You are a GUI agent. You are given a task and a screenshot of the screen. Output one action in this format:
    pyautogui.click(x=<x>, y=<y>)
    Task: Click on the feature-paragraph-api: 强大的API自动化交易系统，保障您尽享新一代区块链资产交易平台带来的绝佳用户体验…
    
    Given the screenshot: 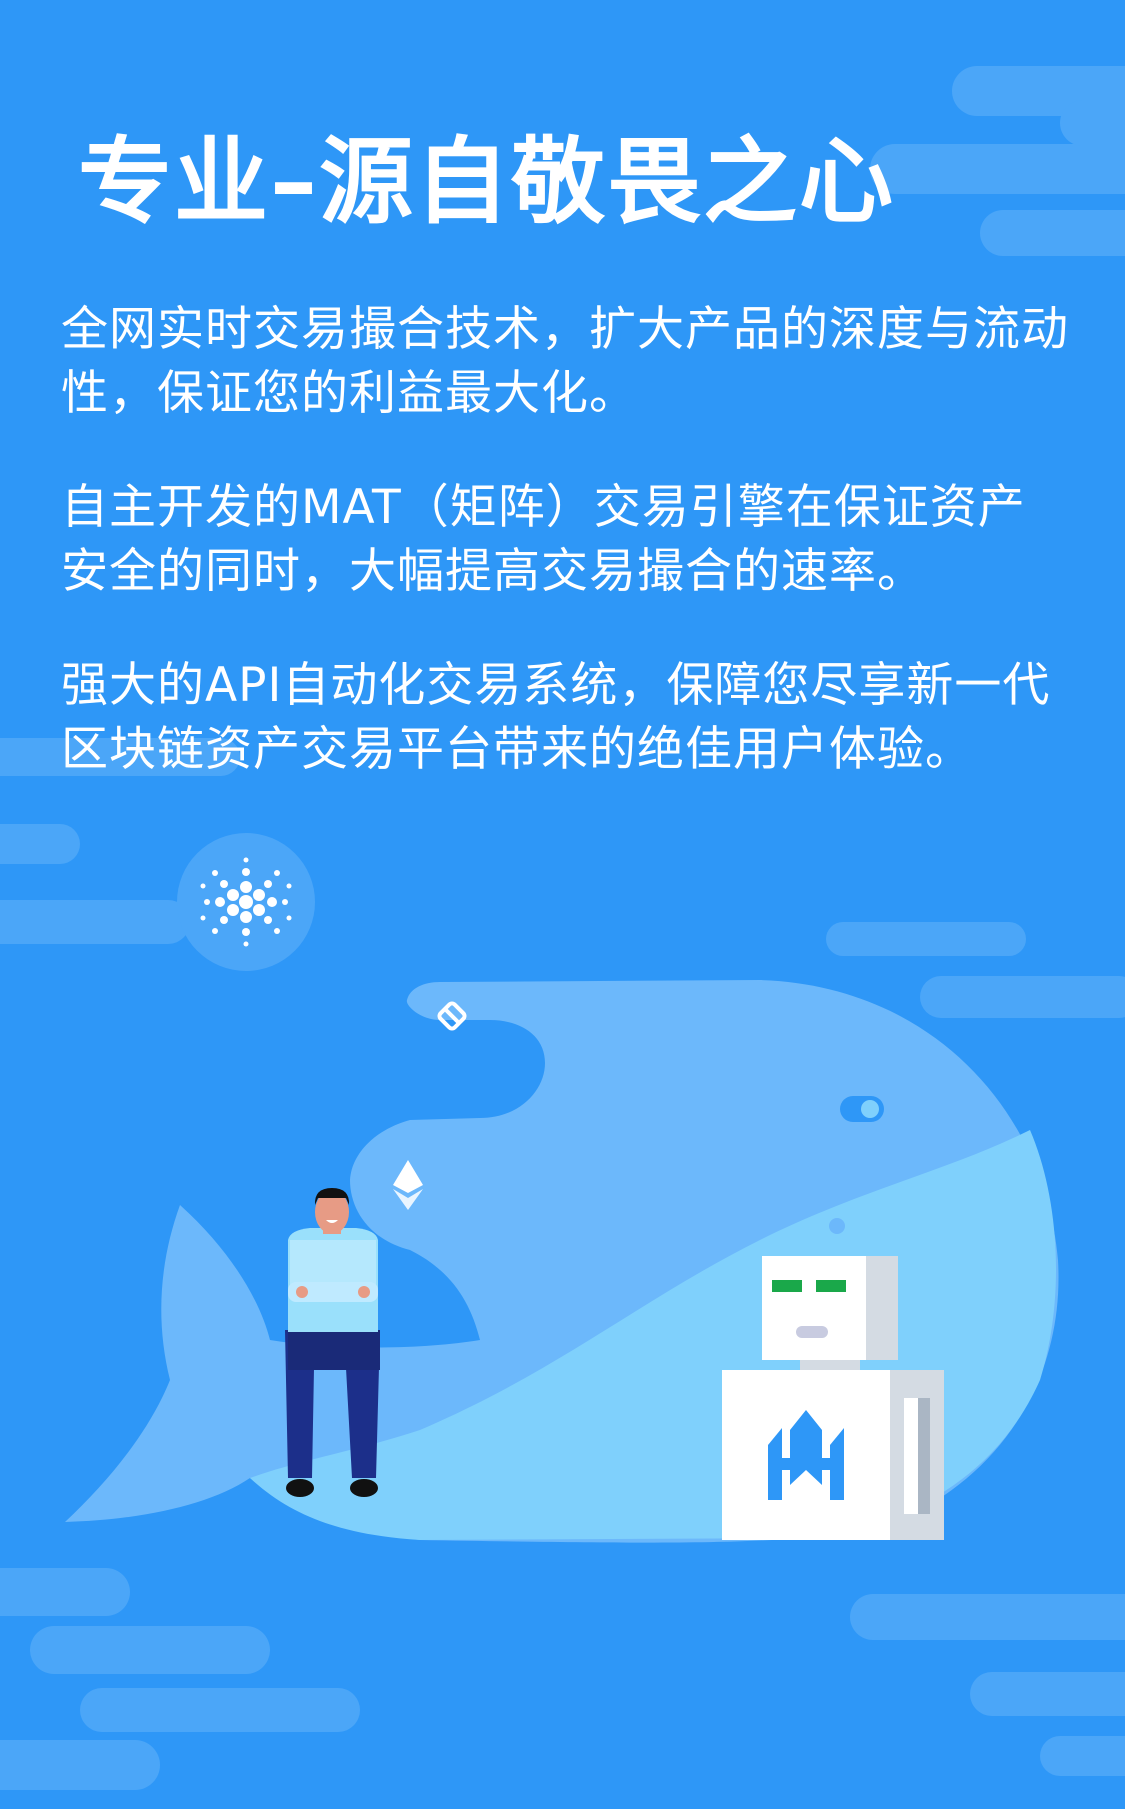 What is the action you would take?
    pyautogui.click(x=556, y=717)
    